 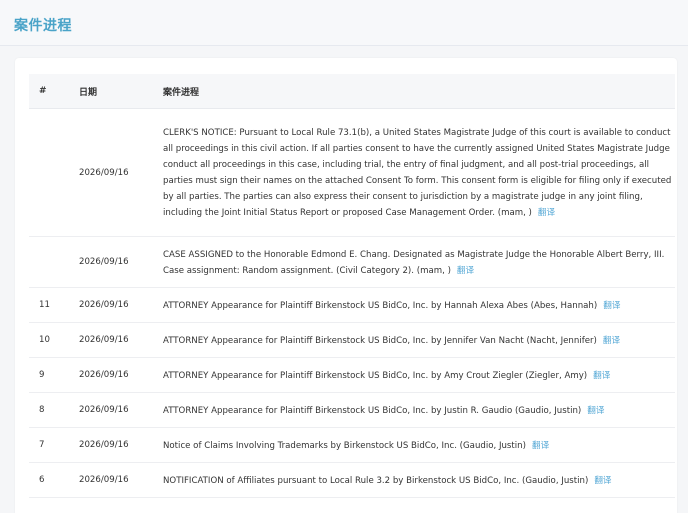 I want to click on column-header-date: 日期, so click(x=115, y=91).